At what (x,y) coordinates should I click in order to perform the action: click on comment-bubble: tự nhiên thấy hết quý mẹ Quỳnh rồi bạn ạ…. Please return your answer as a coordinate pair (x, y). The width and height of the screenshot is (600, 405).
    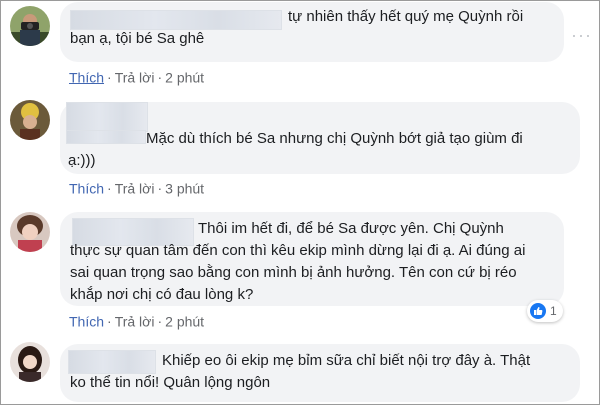
    Looking at the image, I should click on (312, 32).